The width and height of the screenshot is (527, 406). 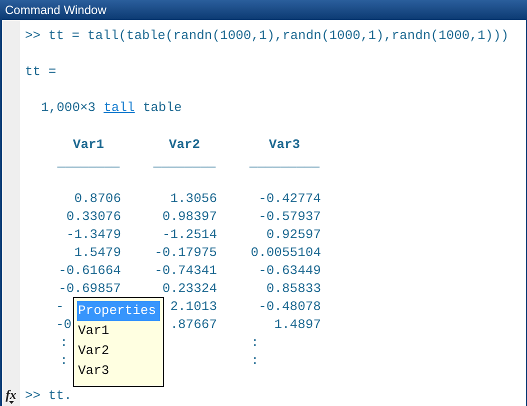 What do you see at coordinates (11, 396) in the screenshot?
I see `function-browser-button: fx` at bounding box center [11, 396].